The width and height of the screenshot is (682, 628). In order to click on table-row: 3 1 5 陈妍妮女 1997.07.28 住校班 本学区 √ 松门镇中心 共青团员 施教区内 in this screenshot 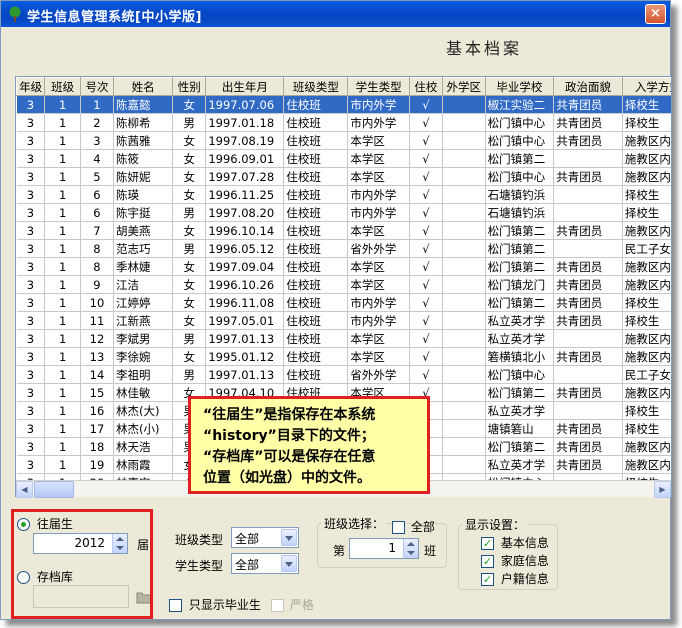, I will do `click(343, 176)`.